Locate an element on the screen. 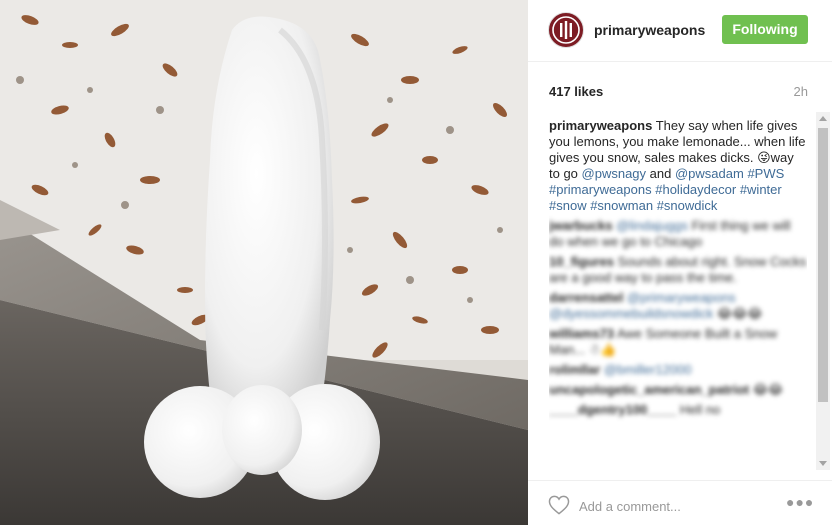 The image size is (832, 525). comment-author: 10_figures is located at coordinates (581, 261).